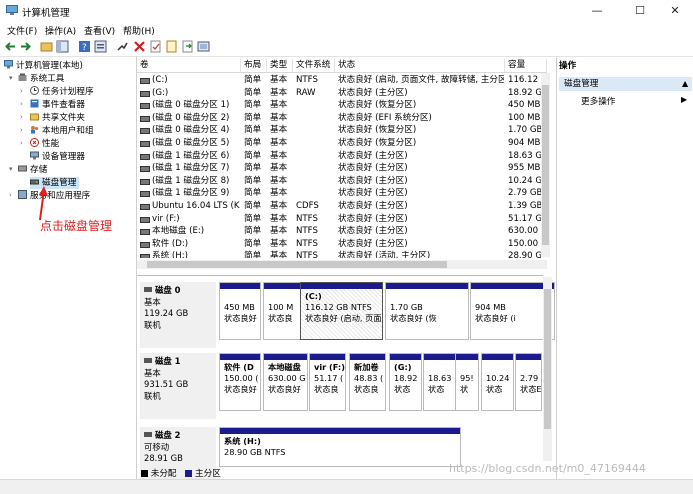  I want to click on partition-block: (G:) 18.92 状态, so click(405, 382).